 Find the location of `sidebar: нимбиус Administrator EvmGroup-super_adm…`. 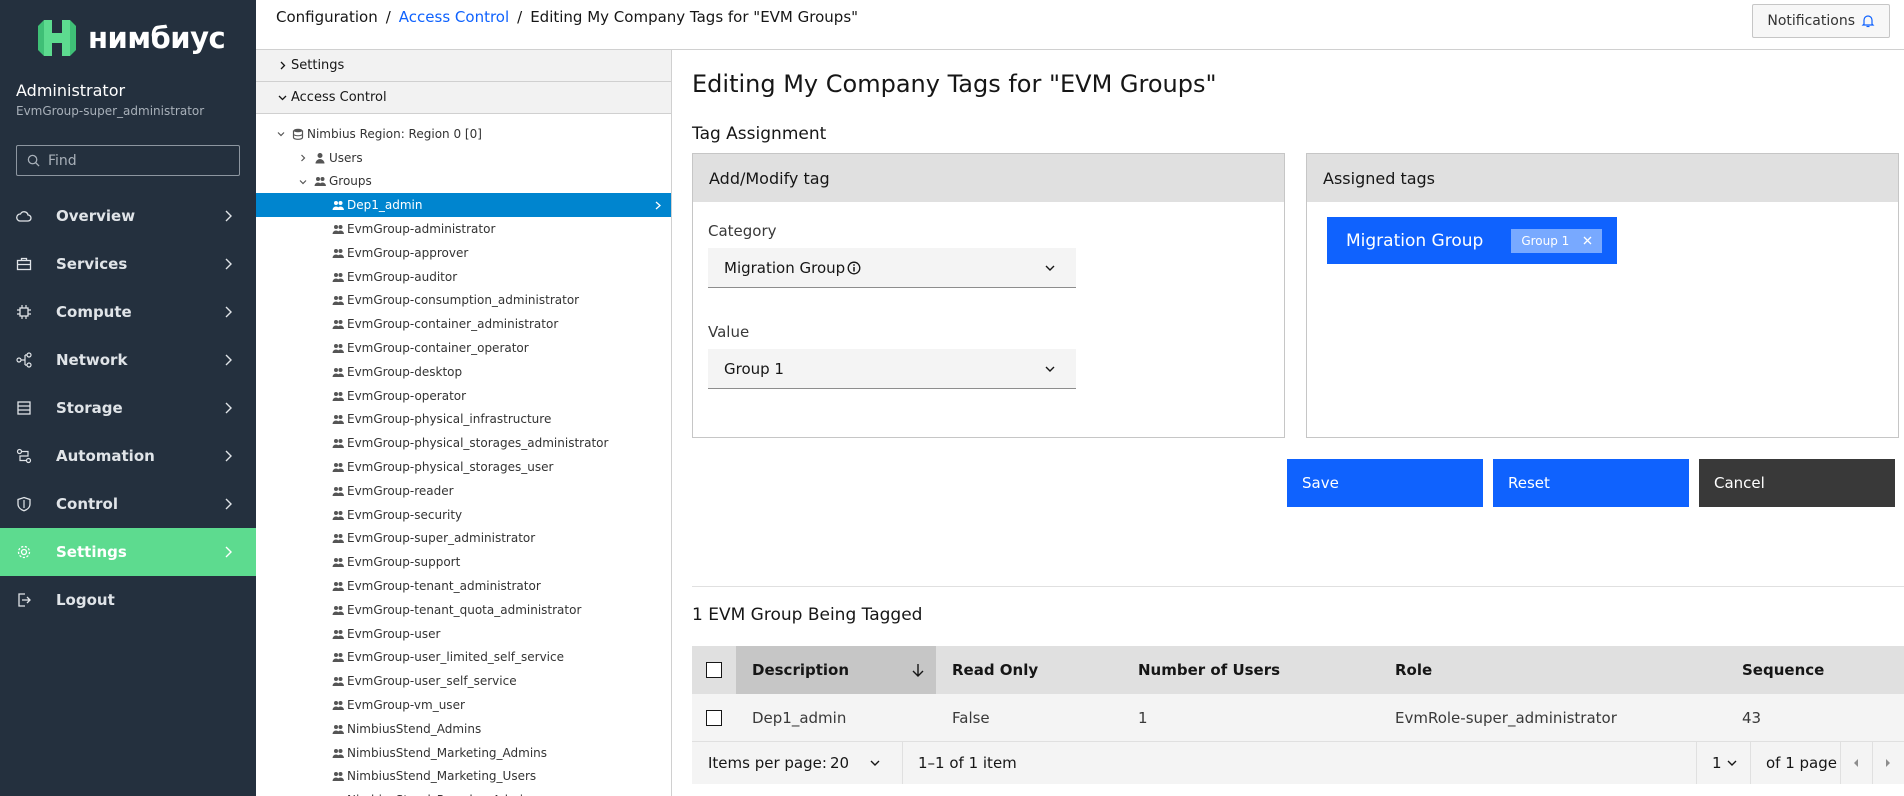

sidebar: нимбиус Administrator EvmGroup-super_adm… is located at coordinates (128, 398).